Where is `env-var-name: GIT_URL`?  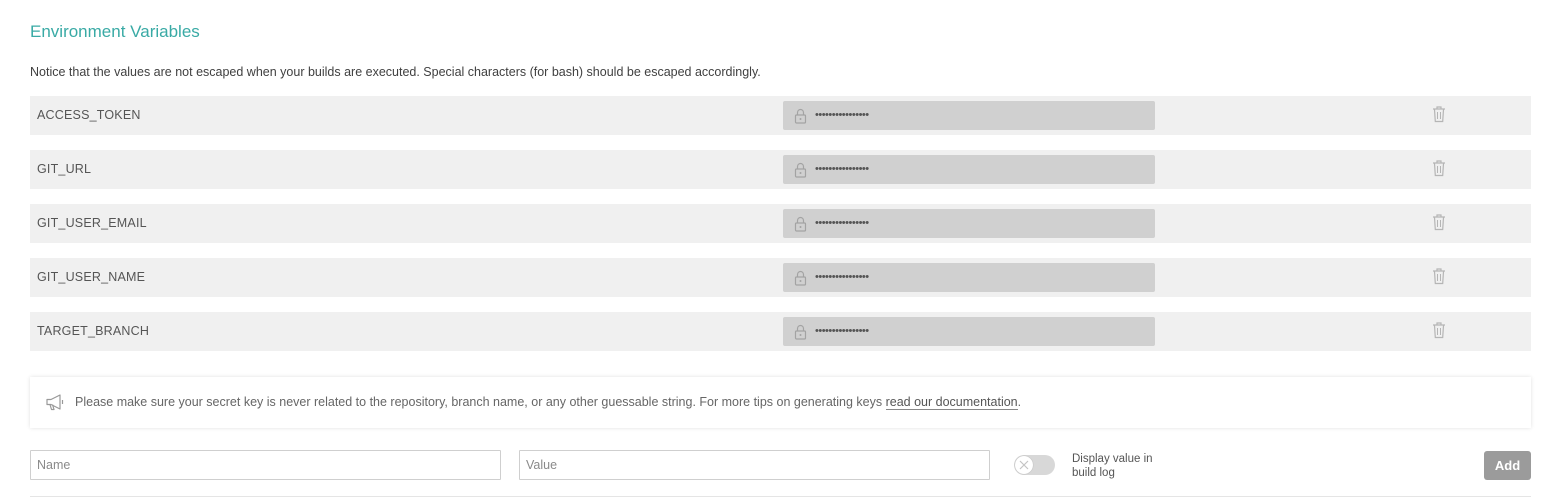 env-var-name: GIT_URL is located at coordinates (64, 169).